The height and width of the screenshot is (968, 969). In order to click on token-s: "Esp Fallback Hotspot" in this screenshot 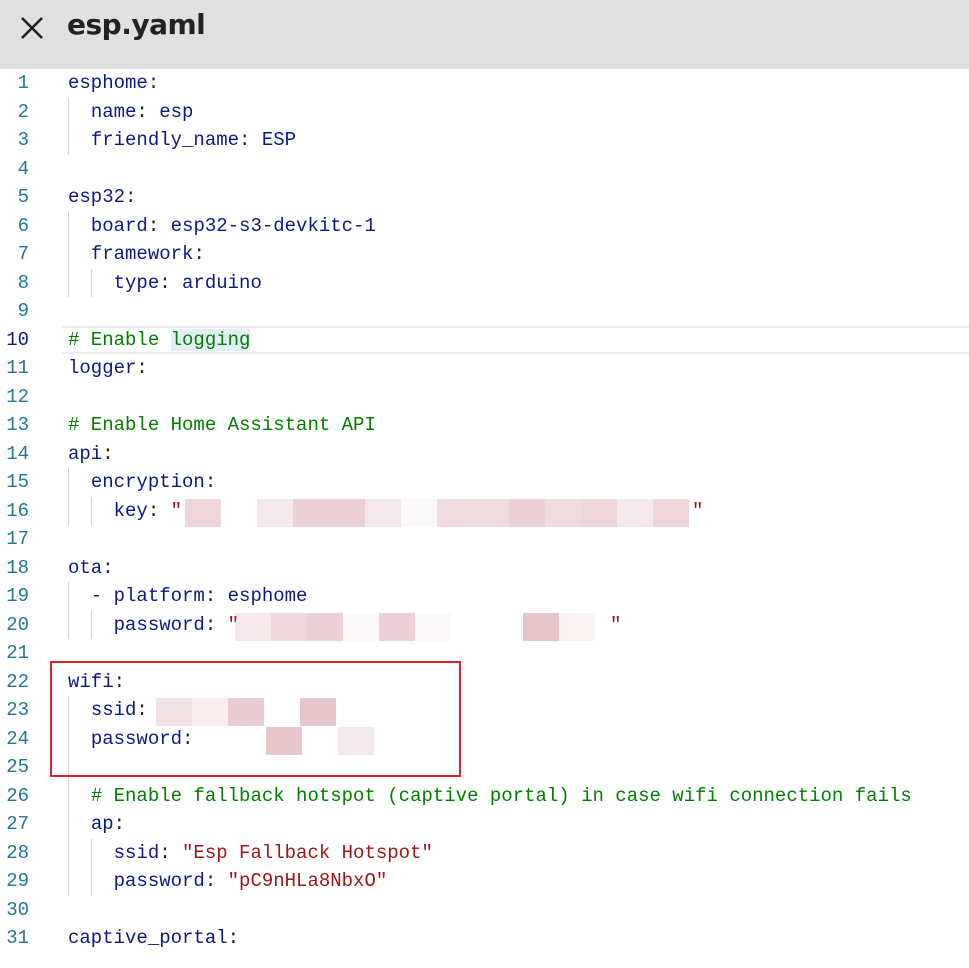, I will do `click(307, 852)`.